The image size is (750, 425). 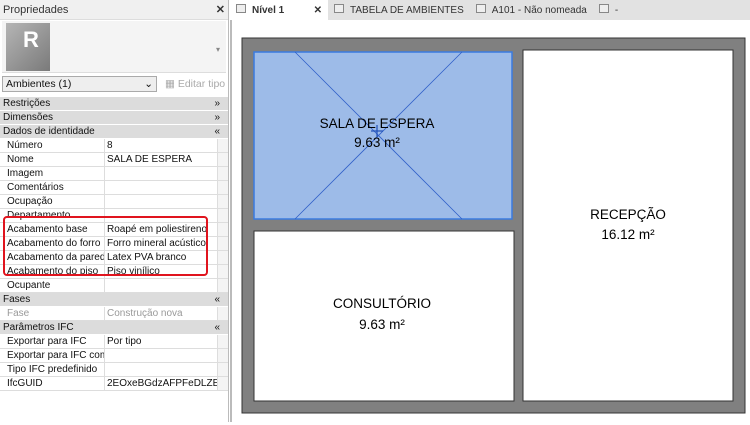 What do you see at coordinates (52, 173) in the screenshot?
I see `property-label: Imagem` at bounding box center [52, 173].